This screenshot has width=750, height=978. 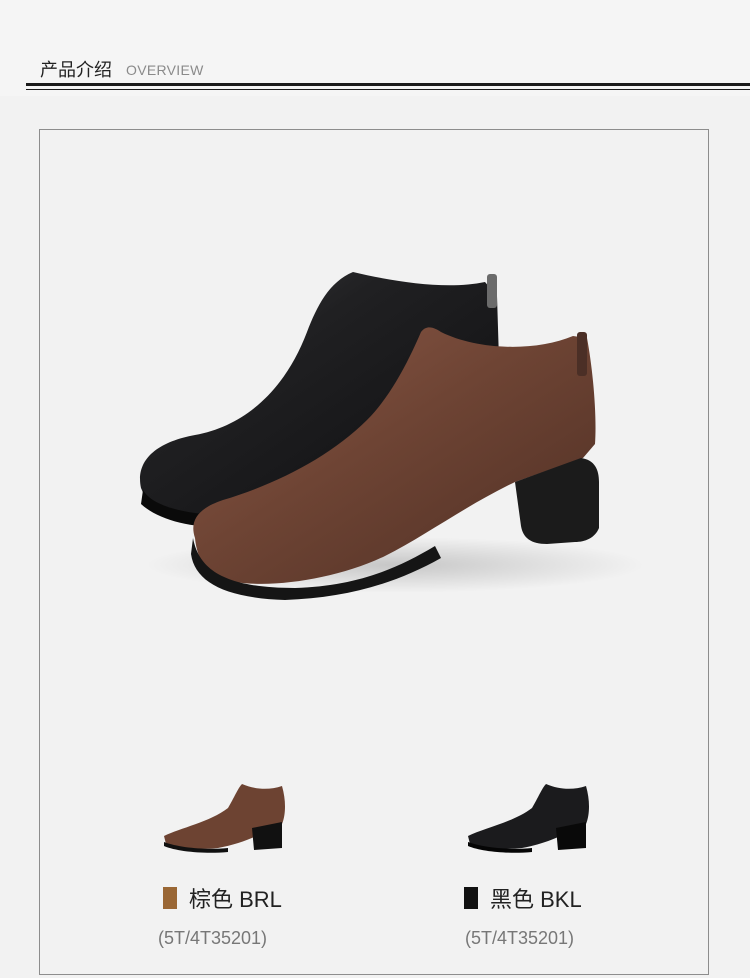 What do you see at coordinates (213, 938) in the screenshot?
I see `variant-brown-code: (5T/4T35201)` at bounding box center [213, 938].